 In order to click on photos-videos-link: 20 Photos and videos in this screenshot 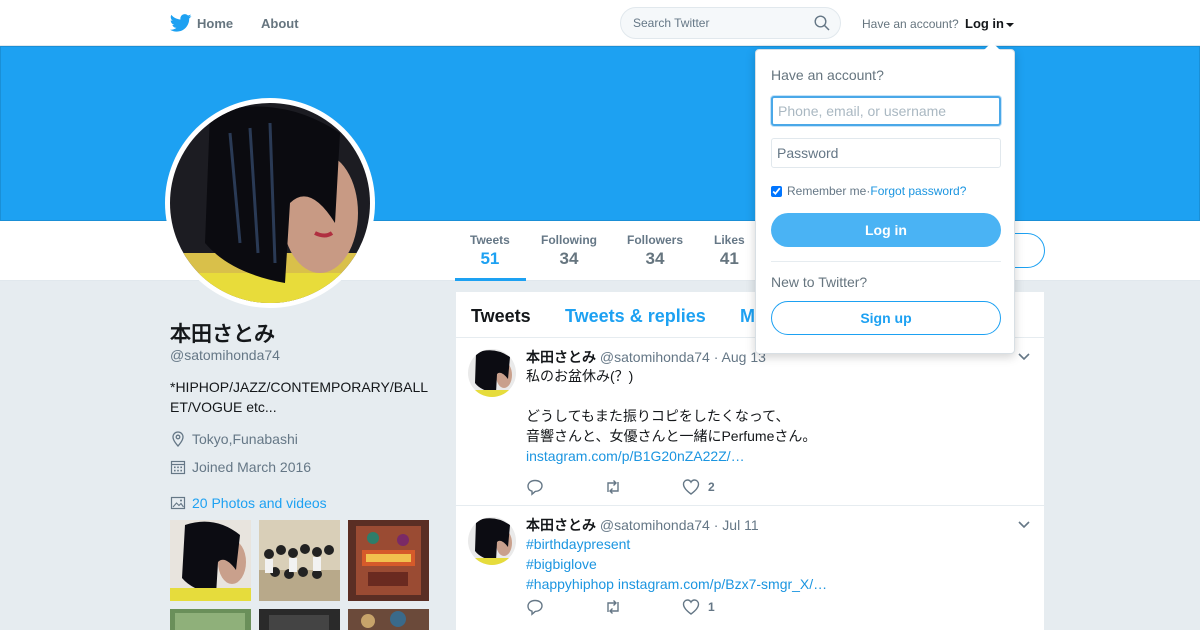, I will do `click(248, 503)`.